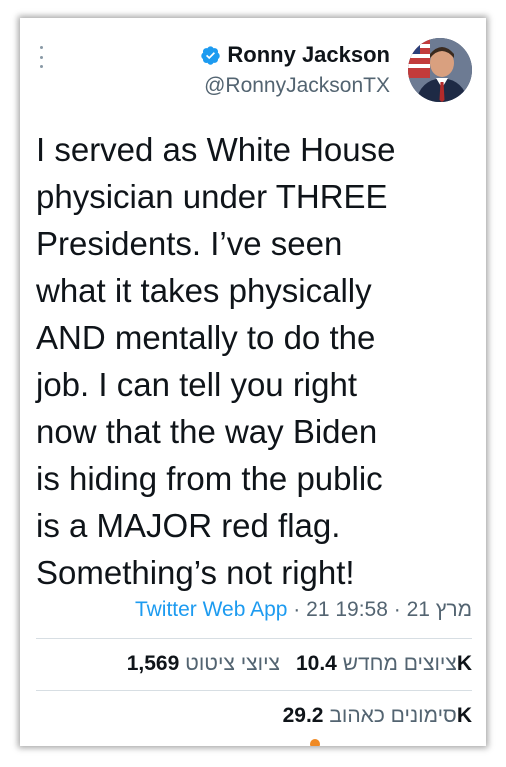 This screenshot has width=506, height=767. What do you see at coordinates (315, 742) in the screenshot?
I see `scroll-indicator-dot` at bounding box center [315, 742].